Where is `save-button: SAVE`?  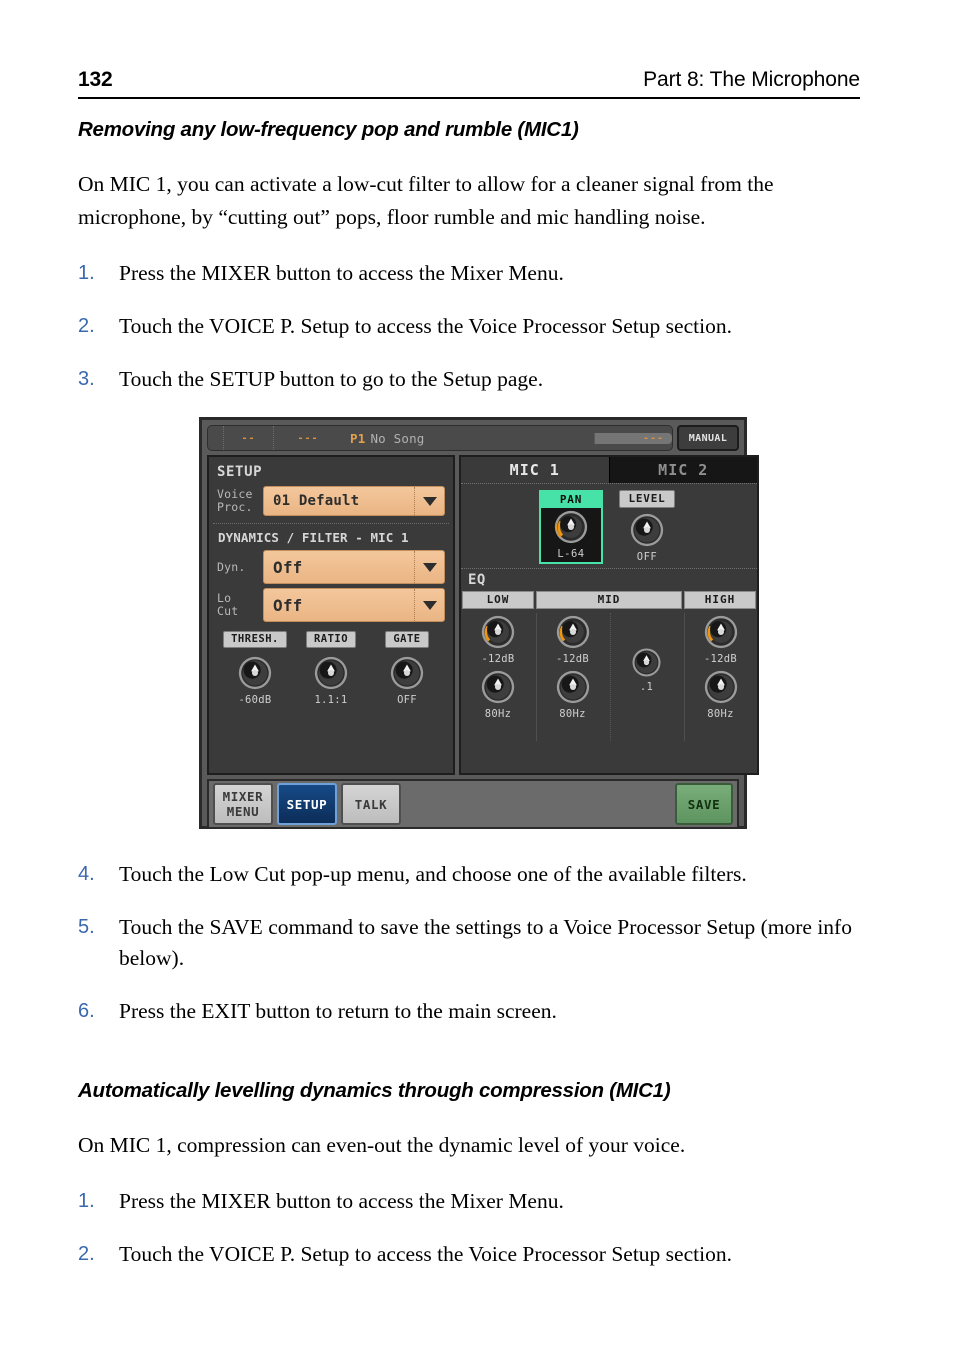
save-button: SAVE is located at coordinates (704, 804).